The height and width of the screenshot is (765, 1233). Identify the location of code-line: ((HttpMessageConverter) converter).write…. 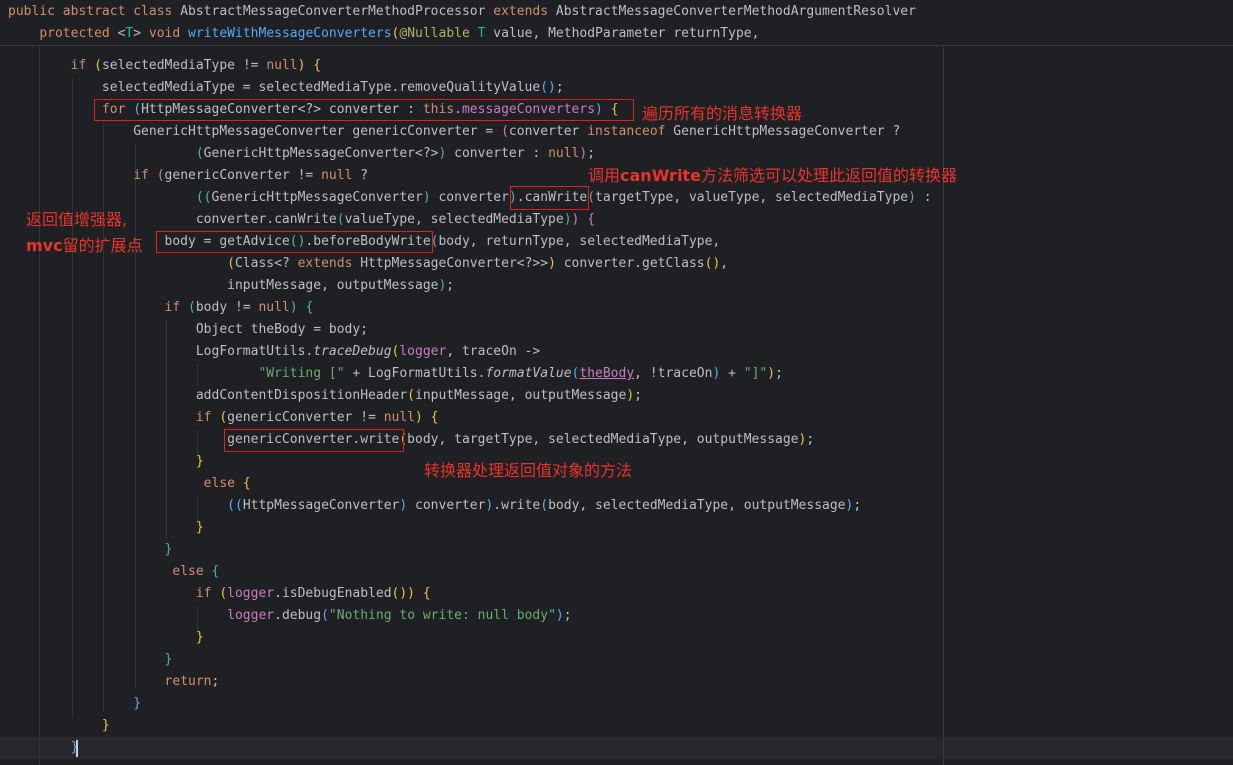
(544, 505).